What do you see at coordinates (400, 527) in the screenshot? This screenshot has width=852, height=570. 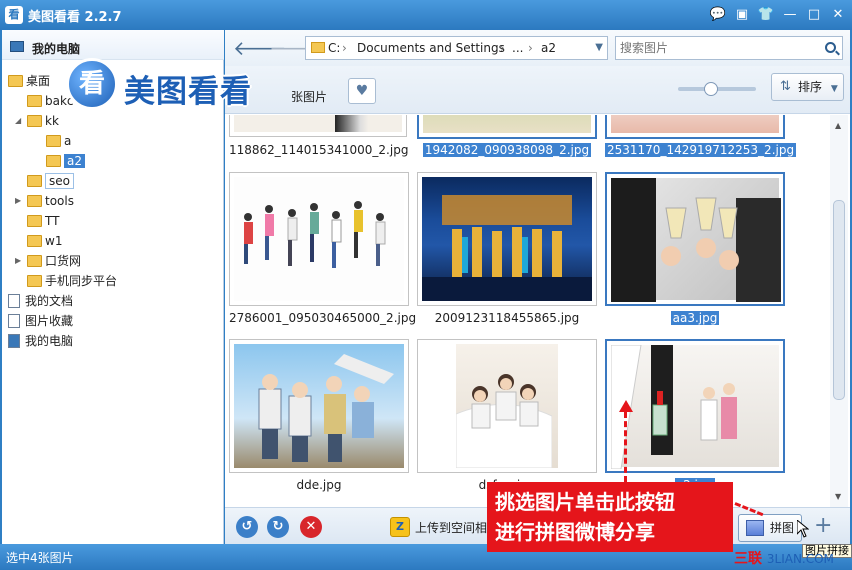 I see `upload-icon: Z` at bounding box center [400, 527].